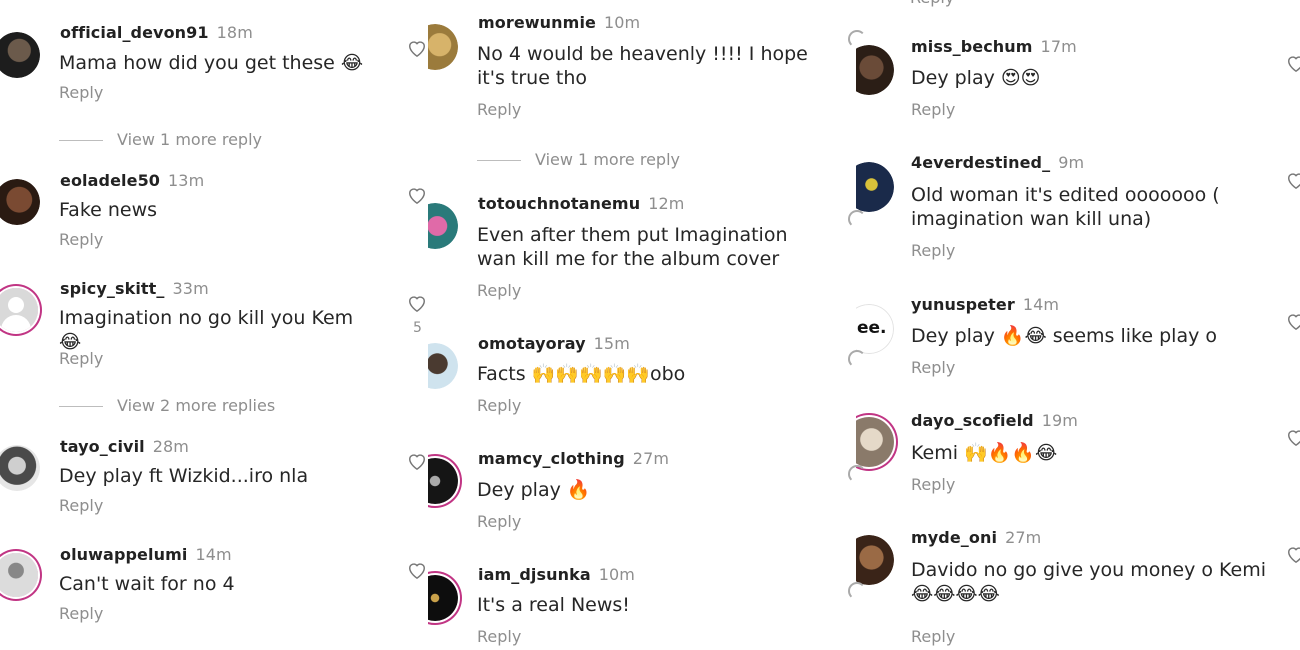  I want to click on comment-item: eoladele50 13m Fake news Reply, so click(200, 215).